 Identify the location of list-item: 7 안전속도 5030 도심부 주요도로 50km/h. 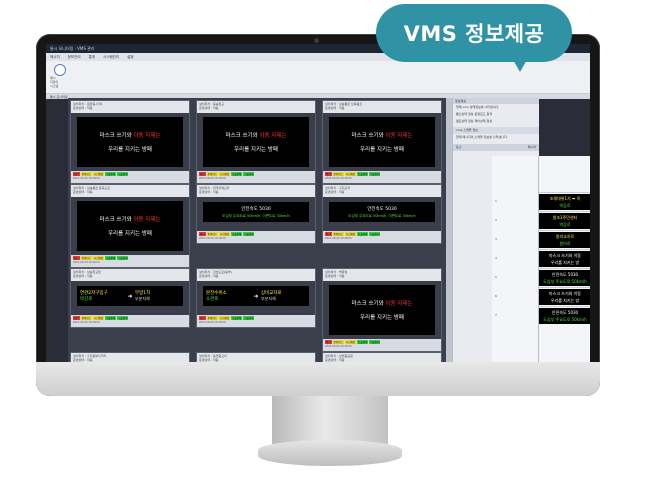
(542, 315).